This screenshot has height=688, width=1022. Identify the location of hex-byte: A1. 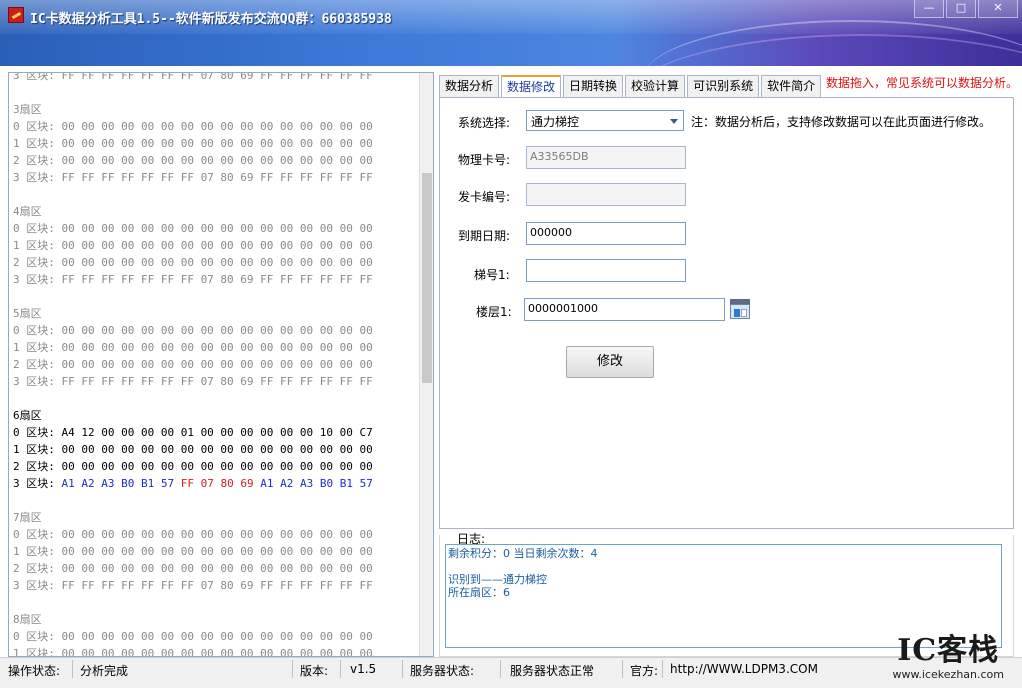
(71, 483).